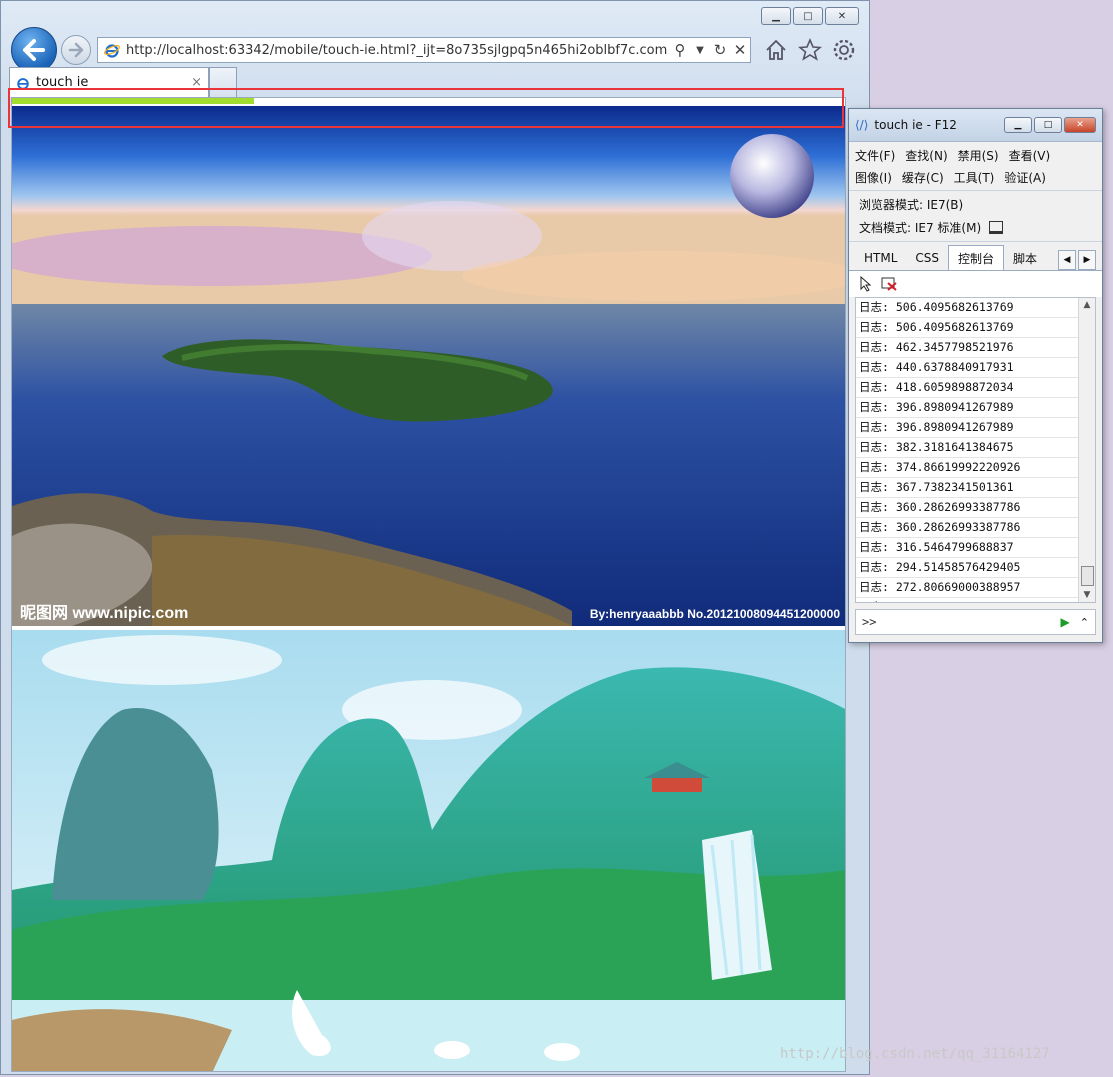 The height and width of the screenshot is (1077, 1113). Describe the element at coordinates (968, 348) in the screenshot. I see `console-log-row: 日志: 462.3457798521976` at that location.